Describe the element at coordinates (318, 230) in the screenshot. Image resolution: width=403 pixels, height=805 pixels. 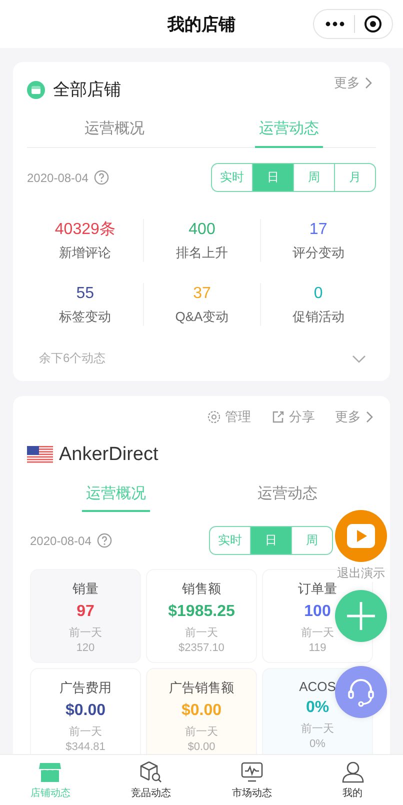
I see `stat-value: 17` at that location.